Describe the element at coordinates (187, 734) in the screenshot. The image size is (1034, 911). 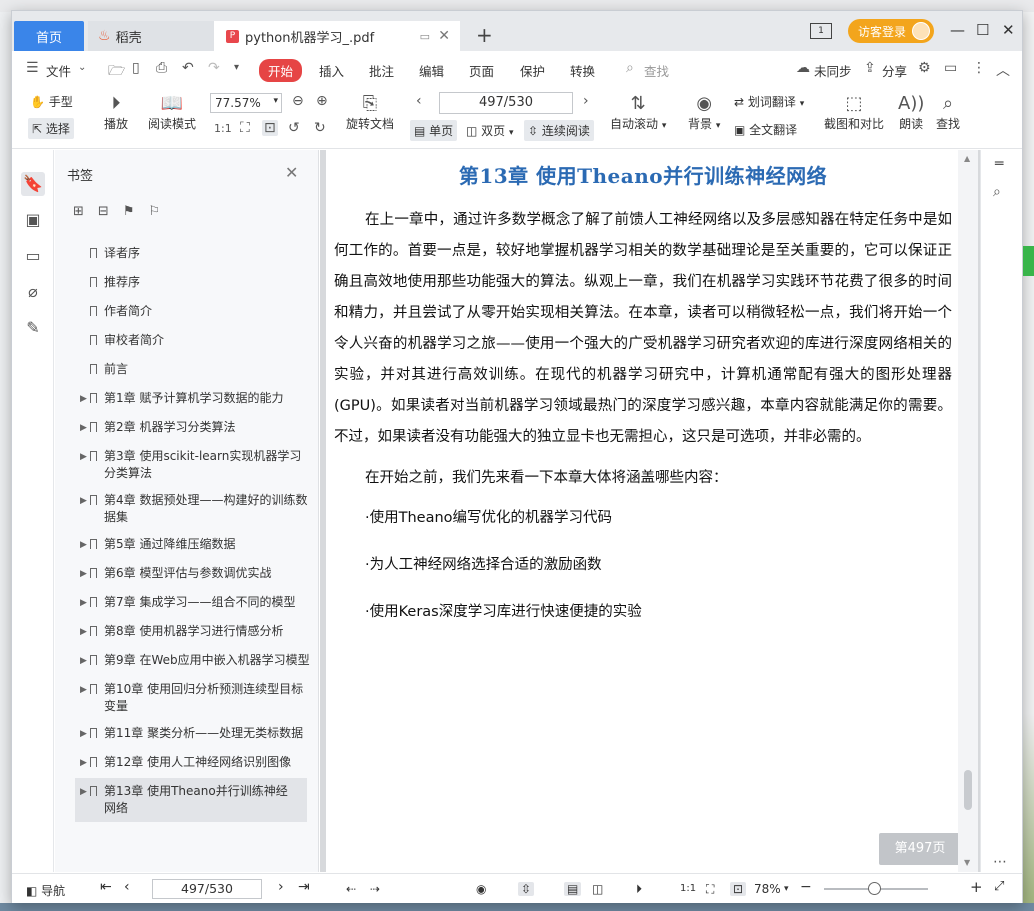
I see `bookmark-item: ▶ 第11章 聚类分析——处理无类标数据` at that location.